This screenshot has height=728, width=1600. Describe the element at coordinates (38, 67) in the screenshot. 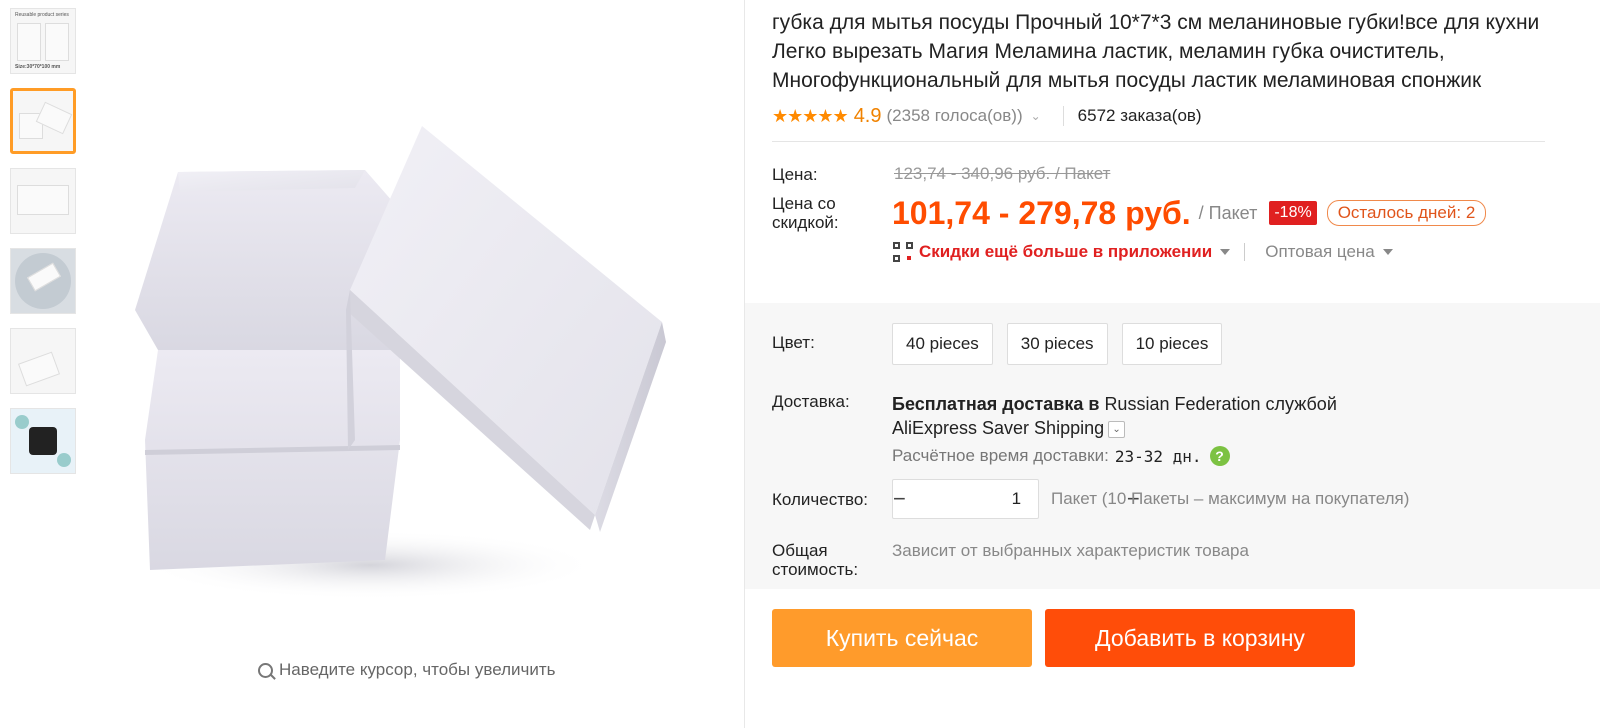

I see `thumbnail-caption-bottom: Size:30*70*100 mm` at that location.